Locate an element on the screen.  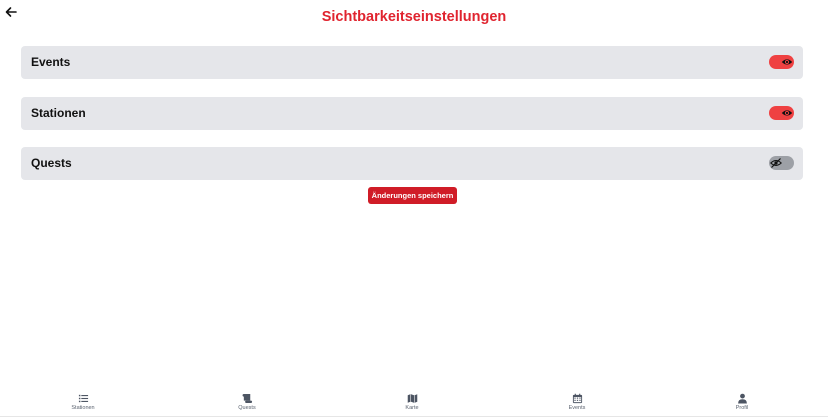
setting-label-events: Events is located at coordinates (51, 62).